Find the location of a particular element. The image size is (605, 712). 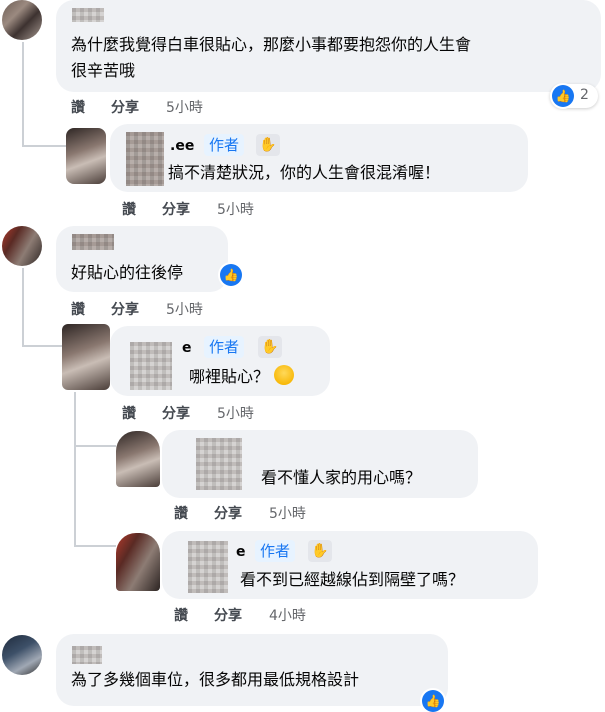

comment-text: 看不到已經越線佔到隔壁了嗎？ is located at coordinates (352, 579).